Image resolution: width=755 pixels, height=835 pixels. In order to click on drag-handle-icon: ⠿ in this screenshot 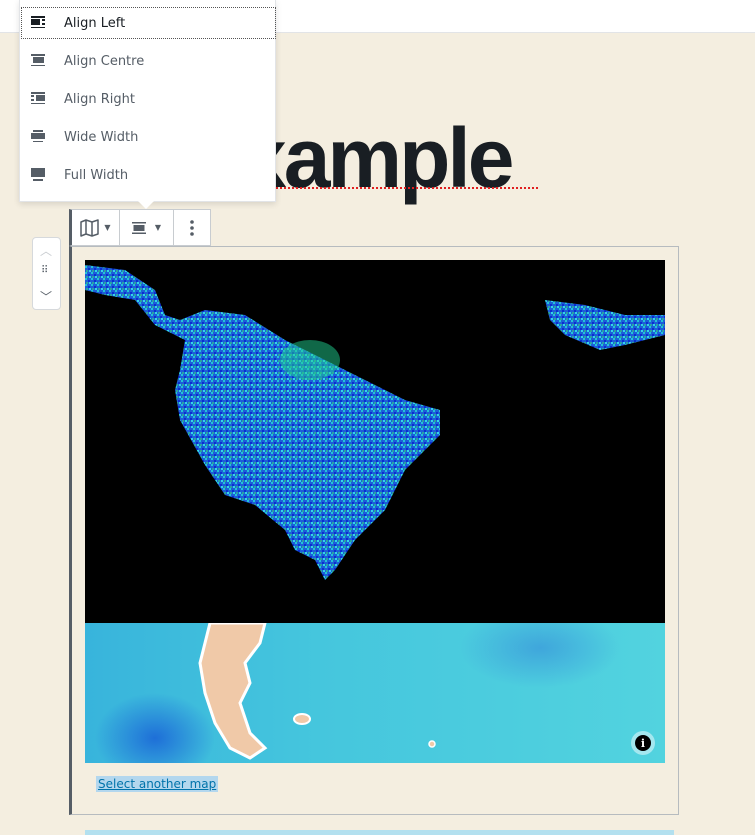, I will do `click(44, 270)`.